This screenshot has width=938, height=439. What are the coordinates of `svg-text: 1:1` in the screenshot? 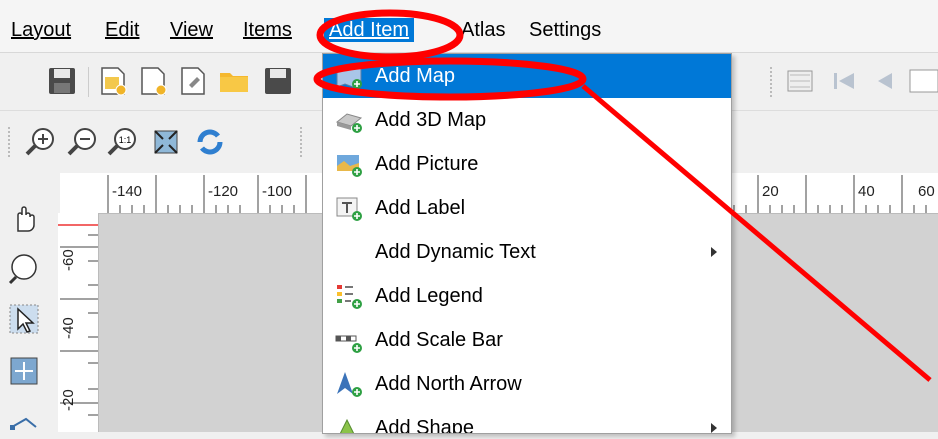 It's located at (125, 140).